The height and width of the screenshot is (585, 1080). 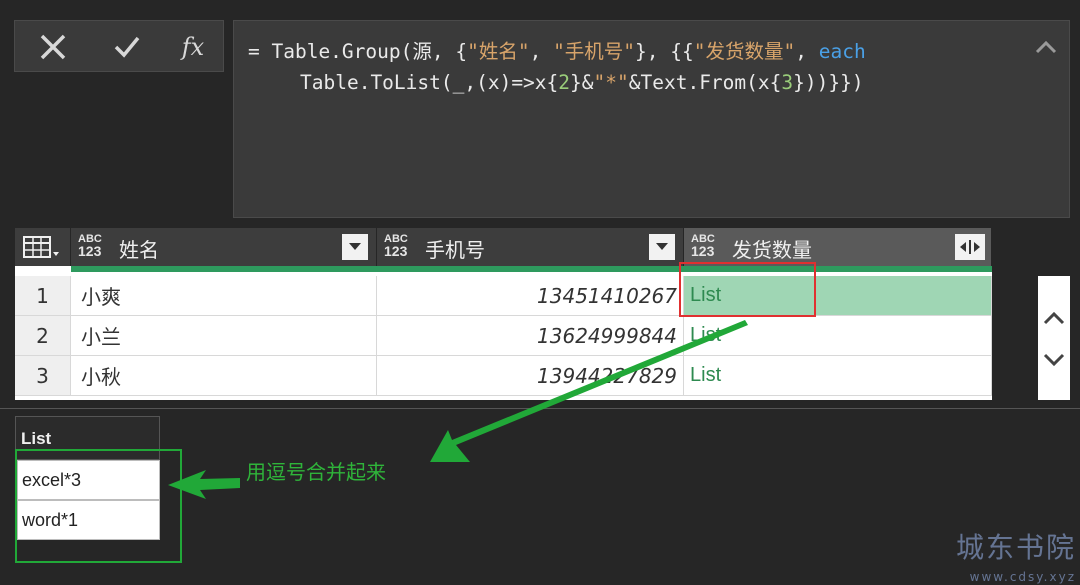 What do you see at coordinates (1015, 557) in the screenshot?
I see `watermark: 城东书院 www.cdsy.xyz` at bounding box center [1015, 557].